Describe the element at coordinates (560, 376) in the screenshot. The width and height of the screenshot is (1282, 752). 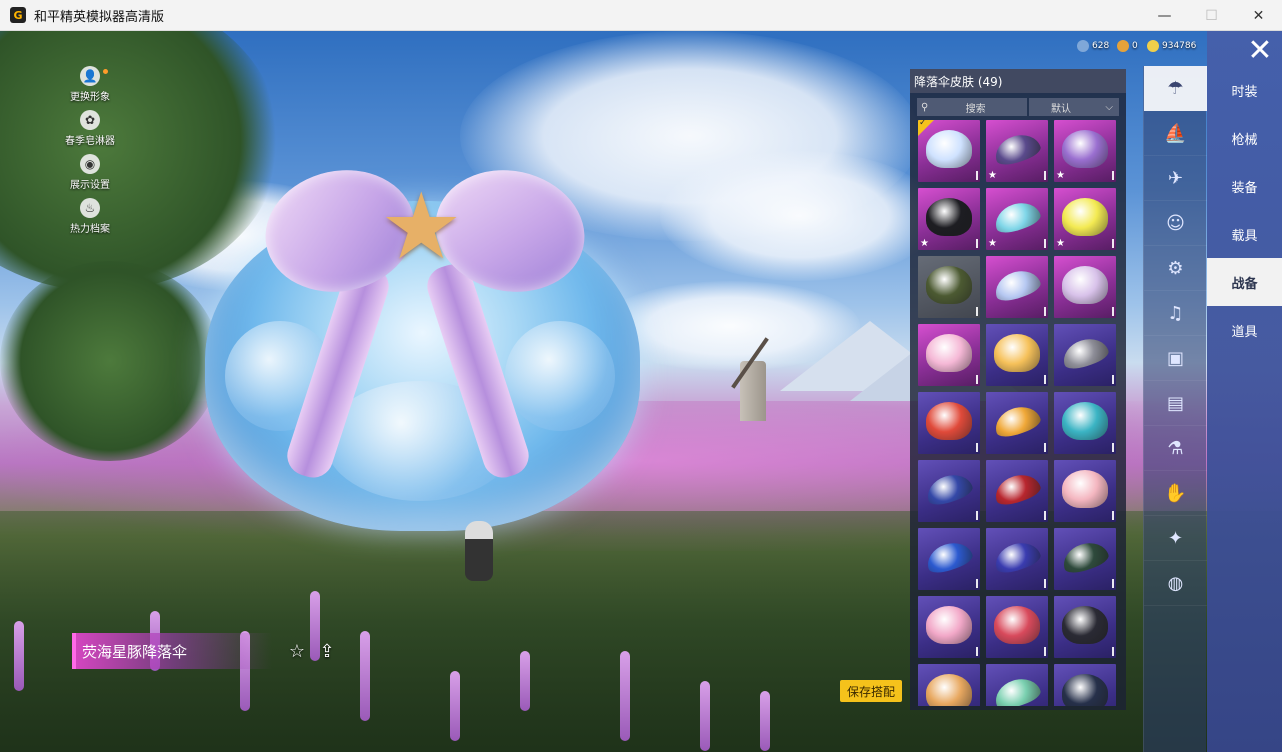
I see `canopy-petal` at that location.